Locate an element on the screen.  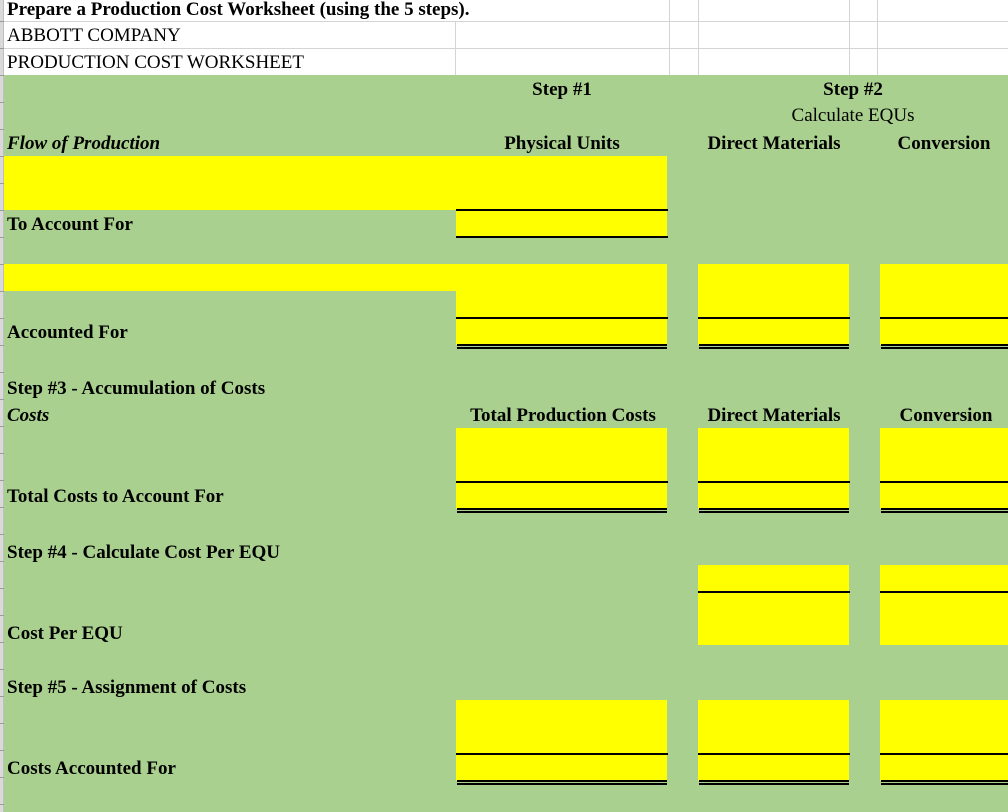
accounted-for-label: Accounted For is located at coordinates (67, 332).